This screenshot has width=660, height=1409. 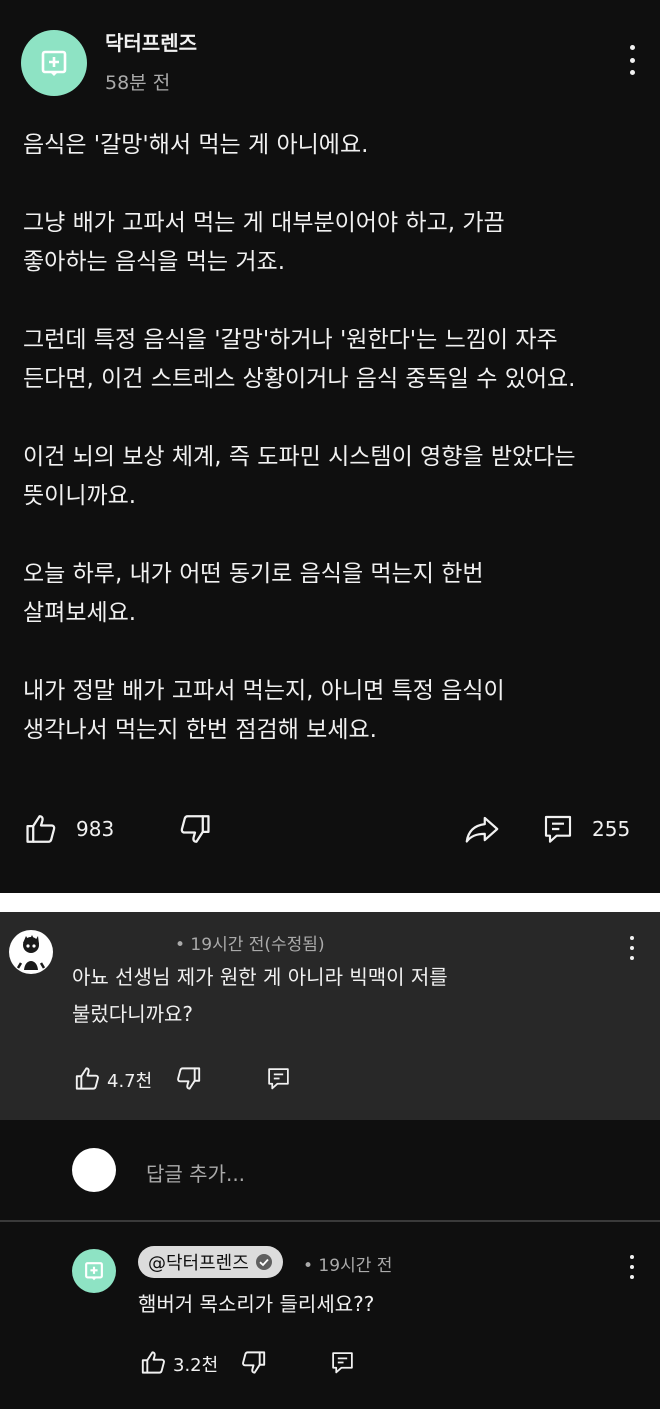 I want to click on post-paragraph: 오늘 하루, 내가 어떤 동기로 음식을 먹는지 한번 살펴보세요., so click(x=253, y=593).